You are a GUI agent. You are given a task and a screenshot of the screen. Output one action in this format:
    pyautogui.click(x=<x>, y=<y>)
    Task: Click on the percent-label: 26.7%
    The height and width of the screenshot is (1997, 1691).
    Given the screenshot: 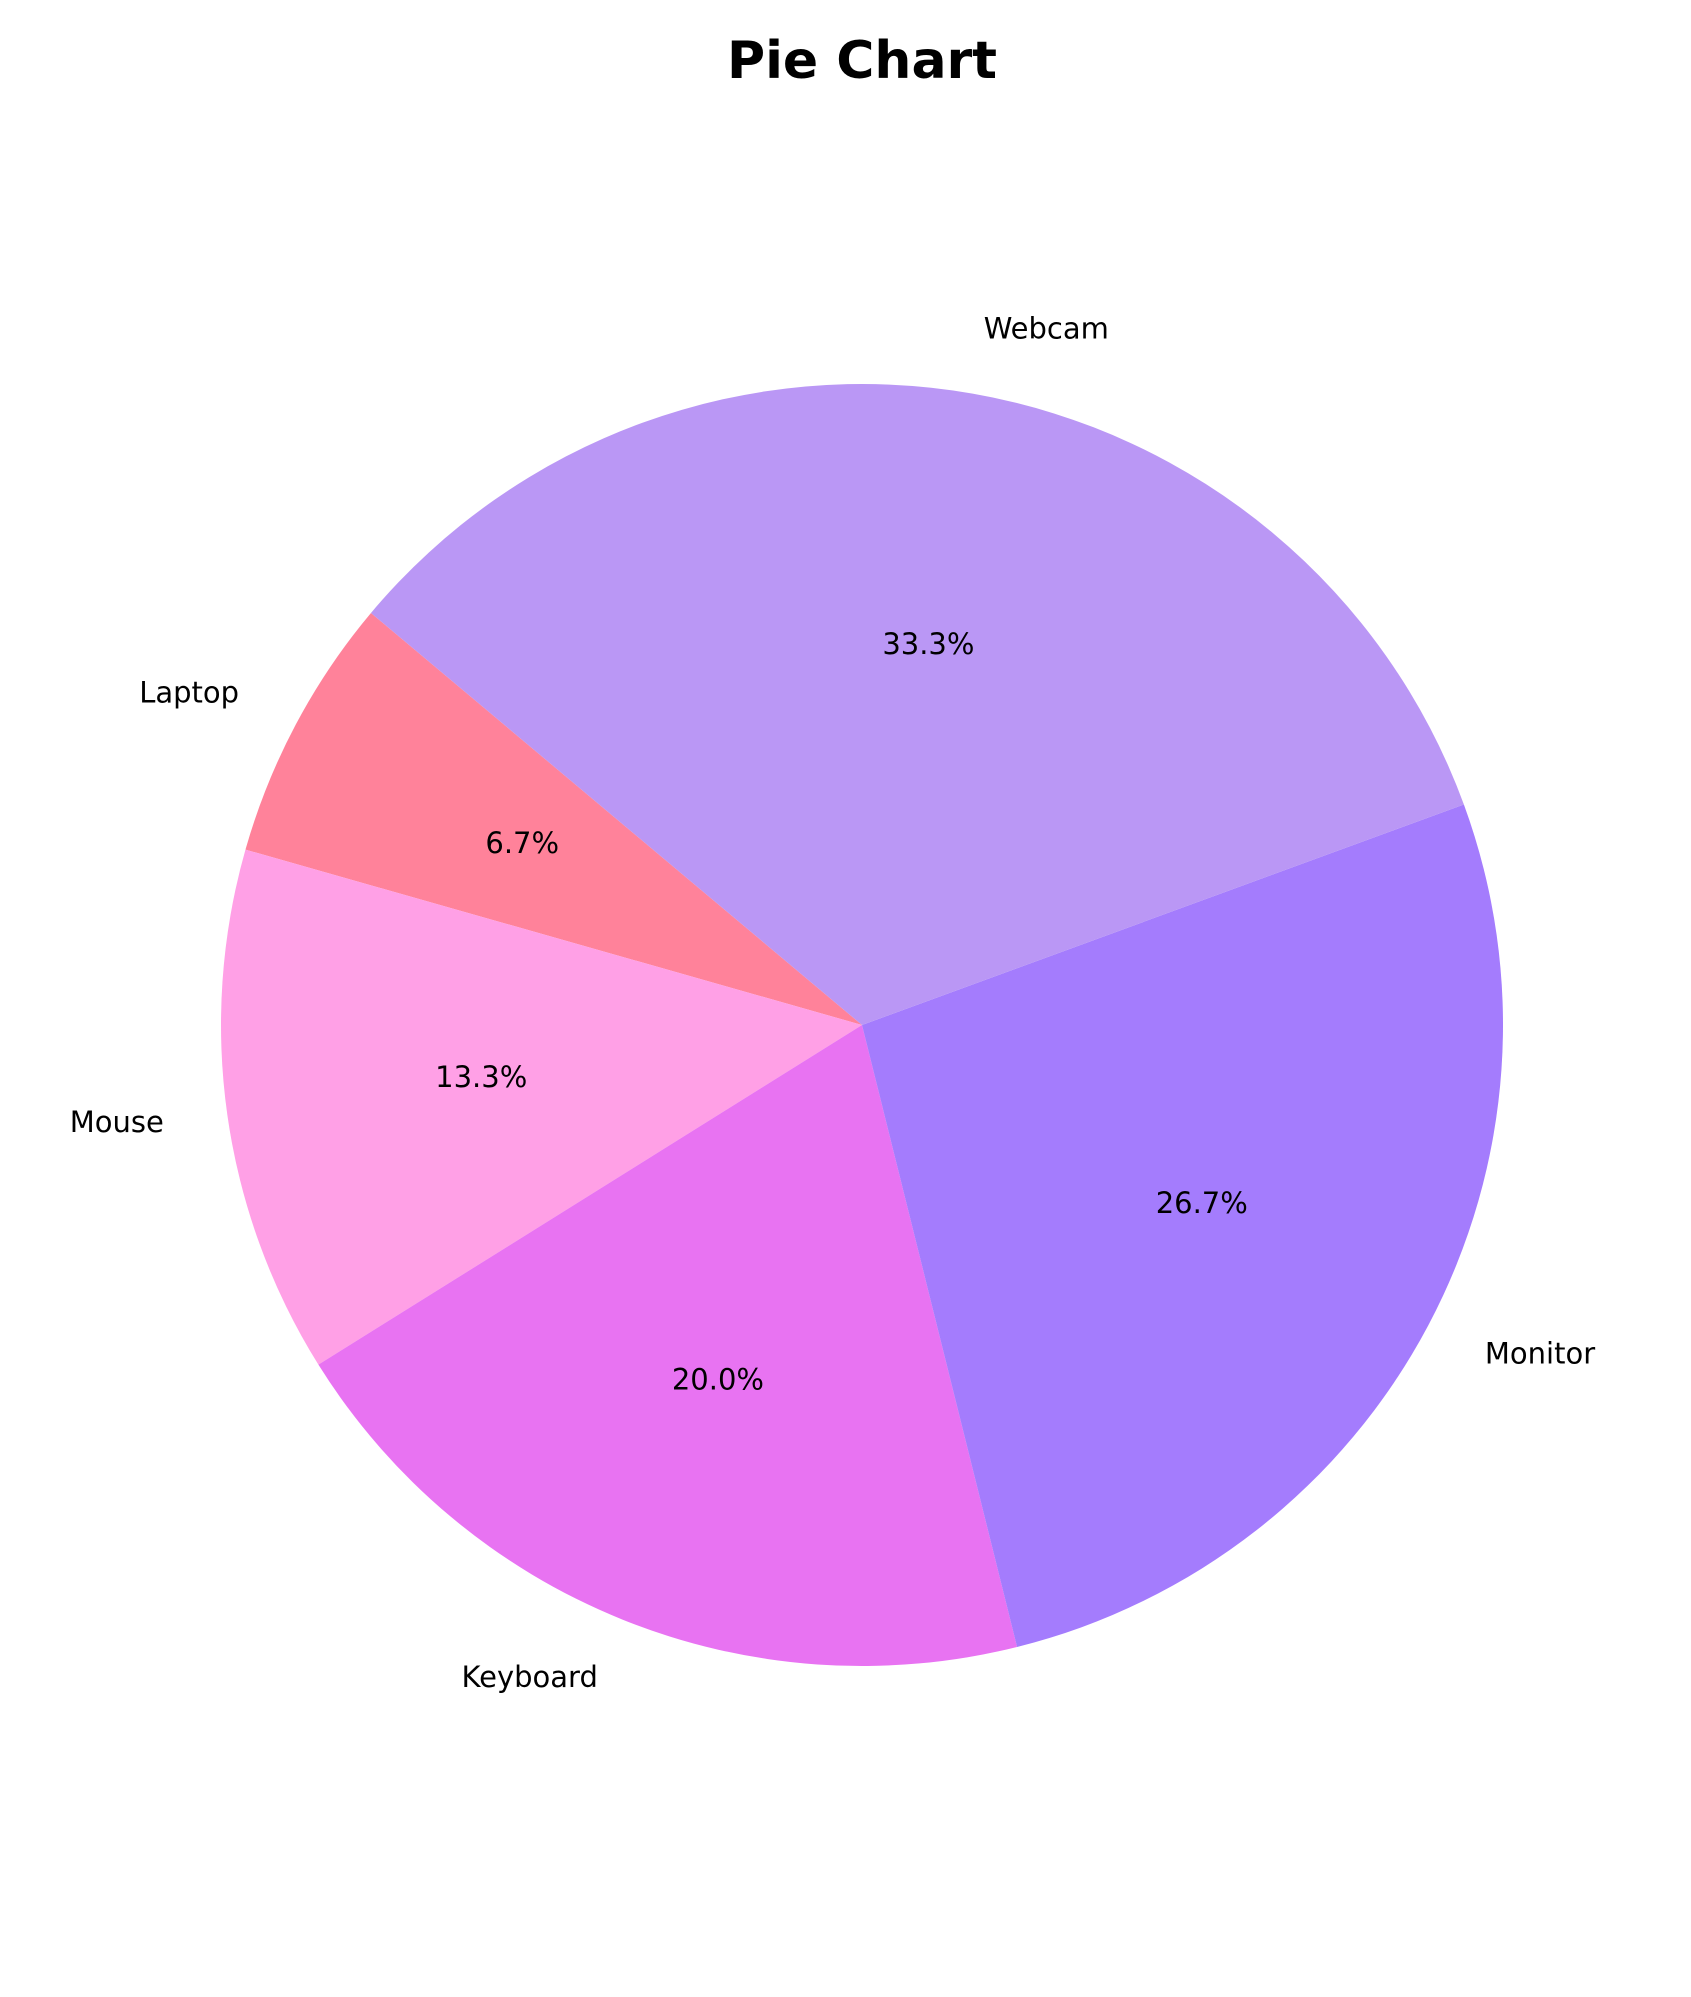 What is the action you would take?
    pyautogui.click(x=1202, y=1203)
    